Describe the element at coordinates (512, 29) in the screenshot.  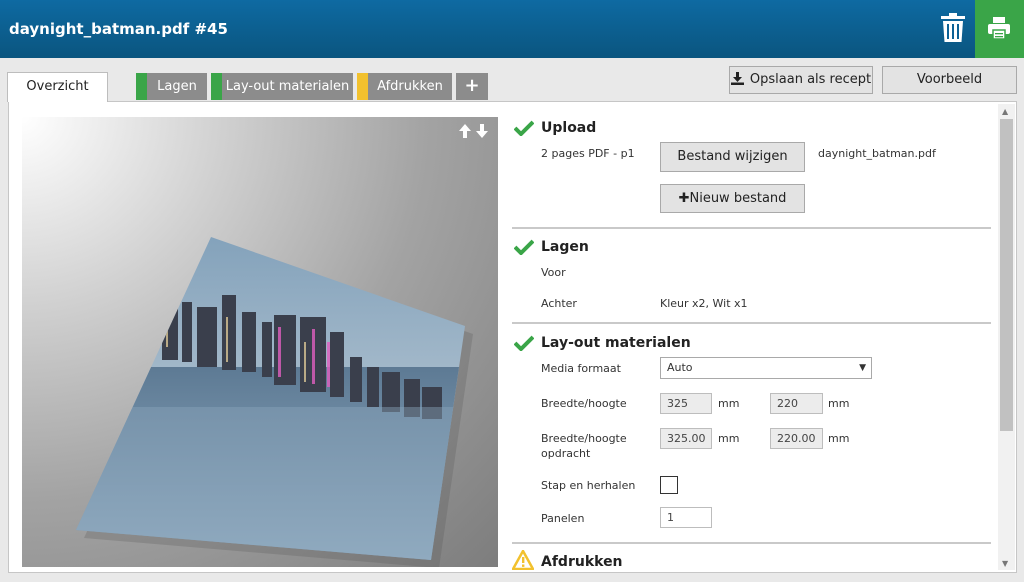
I see `app-header: daynight_batman.pdf #45` at that location.